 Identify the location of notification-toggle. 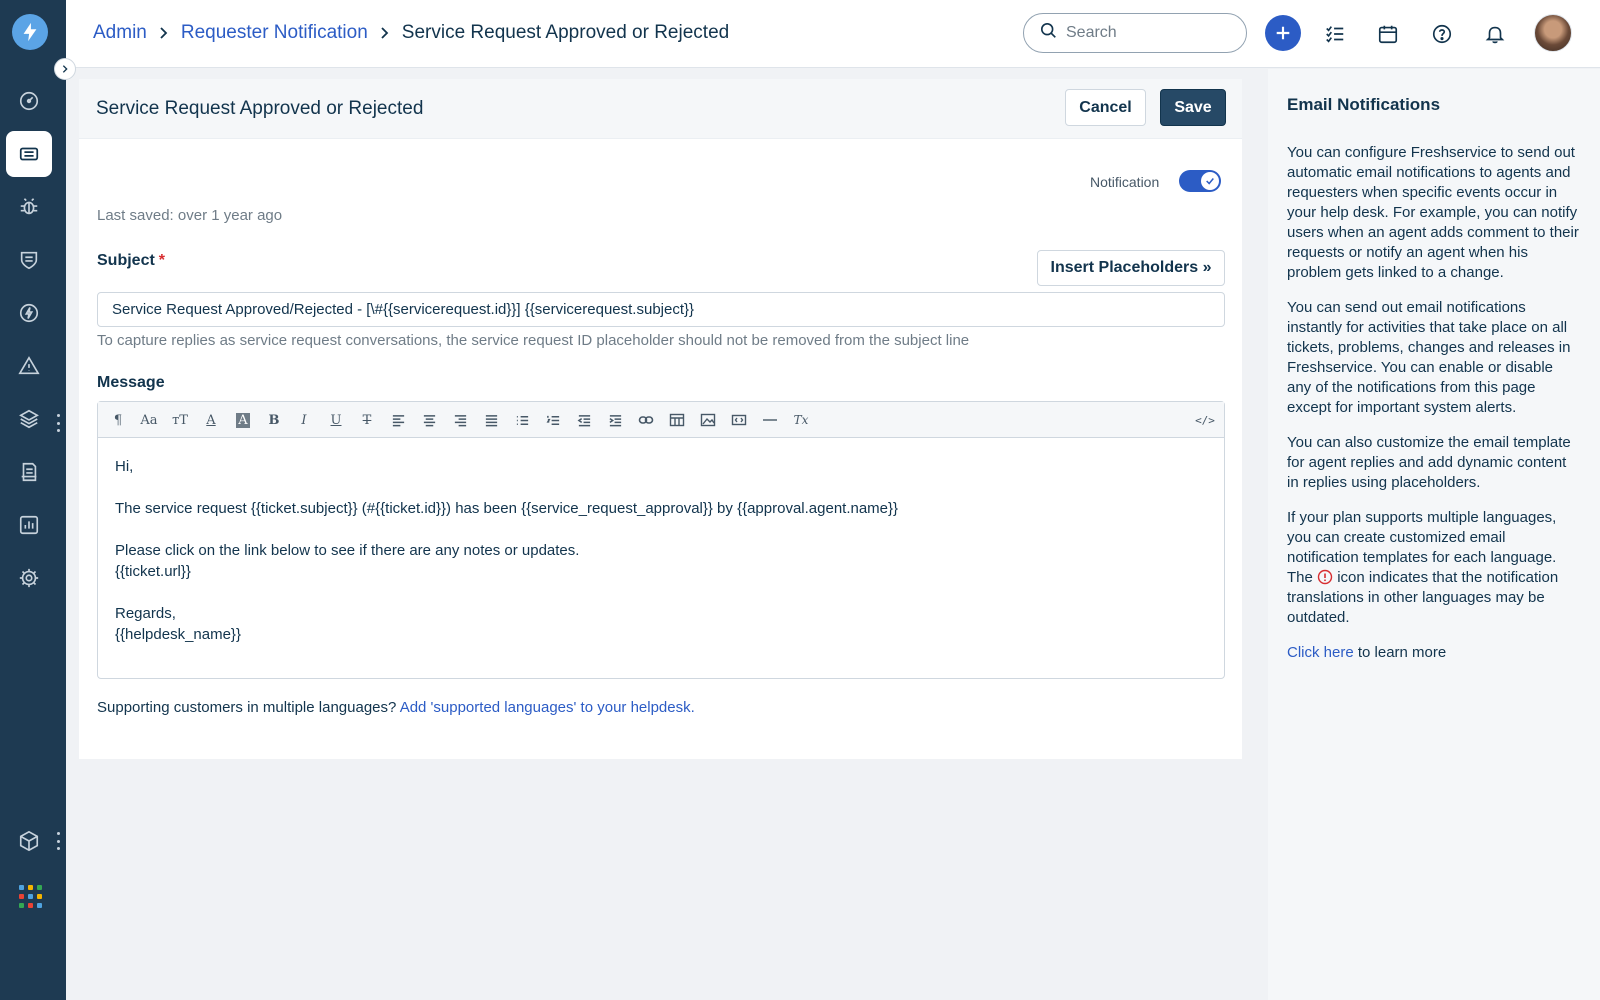
(1200, 181).